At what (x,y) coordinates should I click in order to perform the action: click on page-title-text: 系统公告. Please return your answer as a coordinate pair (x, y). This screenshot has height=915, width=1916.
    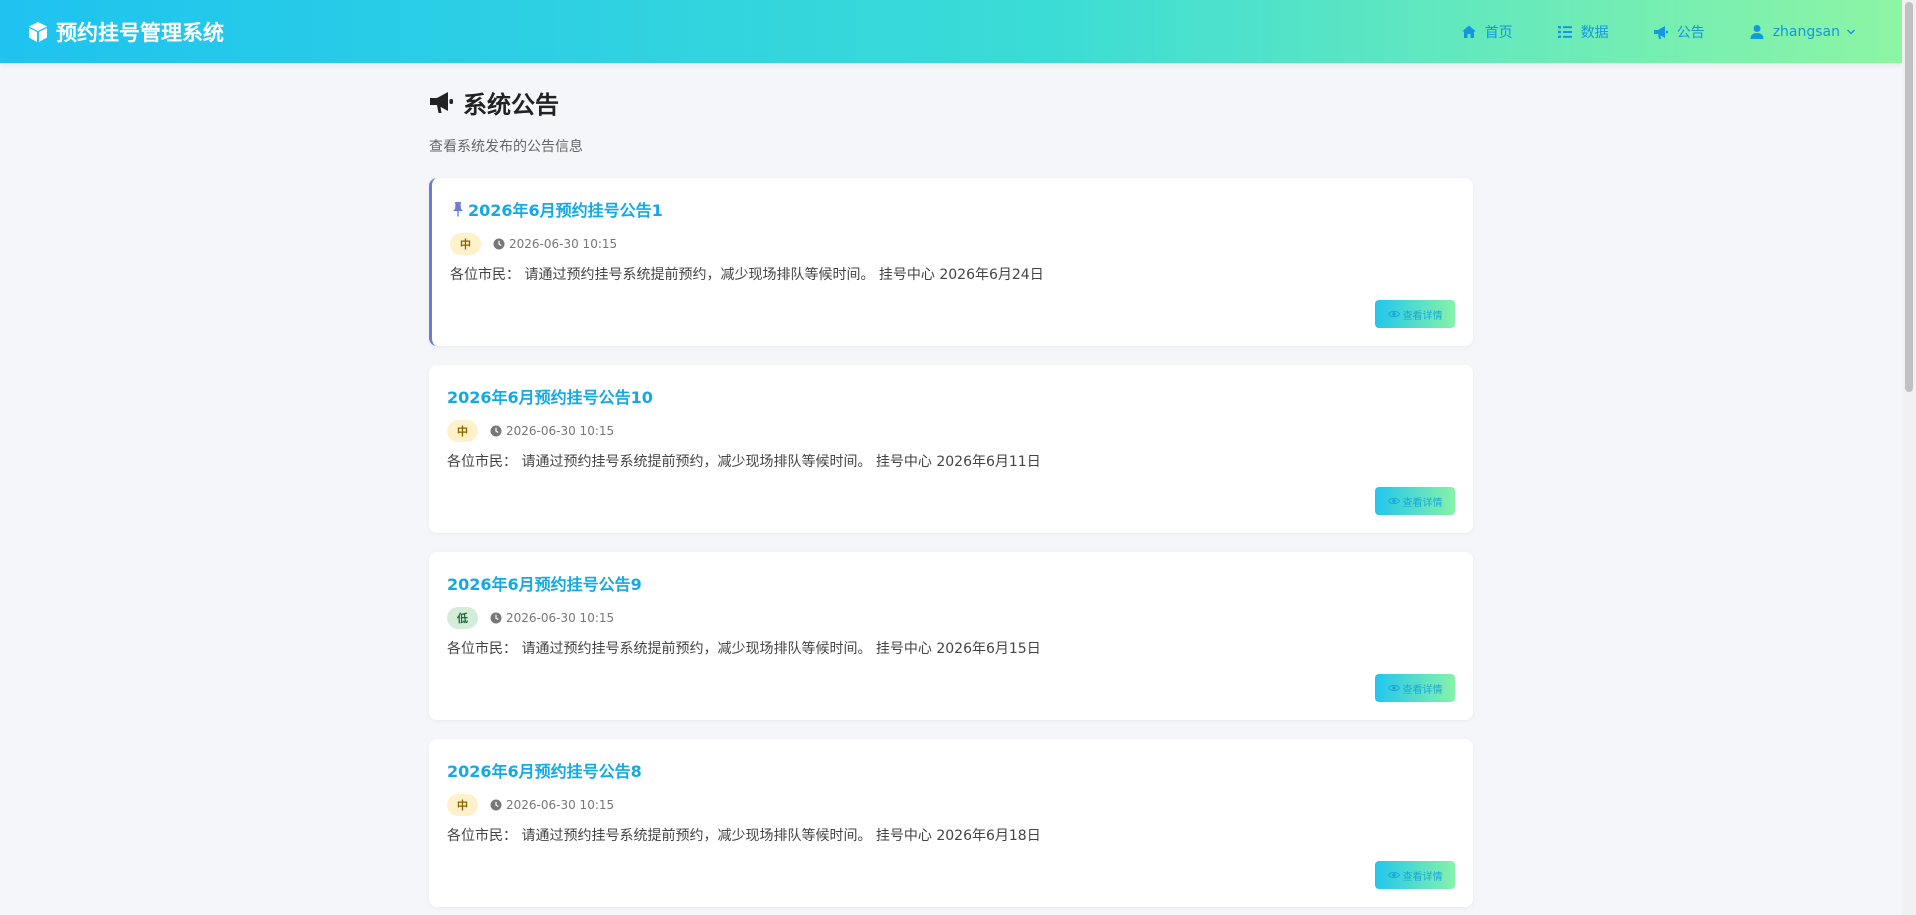
    Looking at the image, I should click on (511, 104).